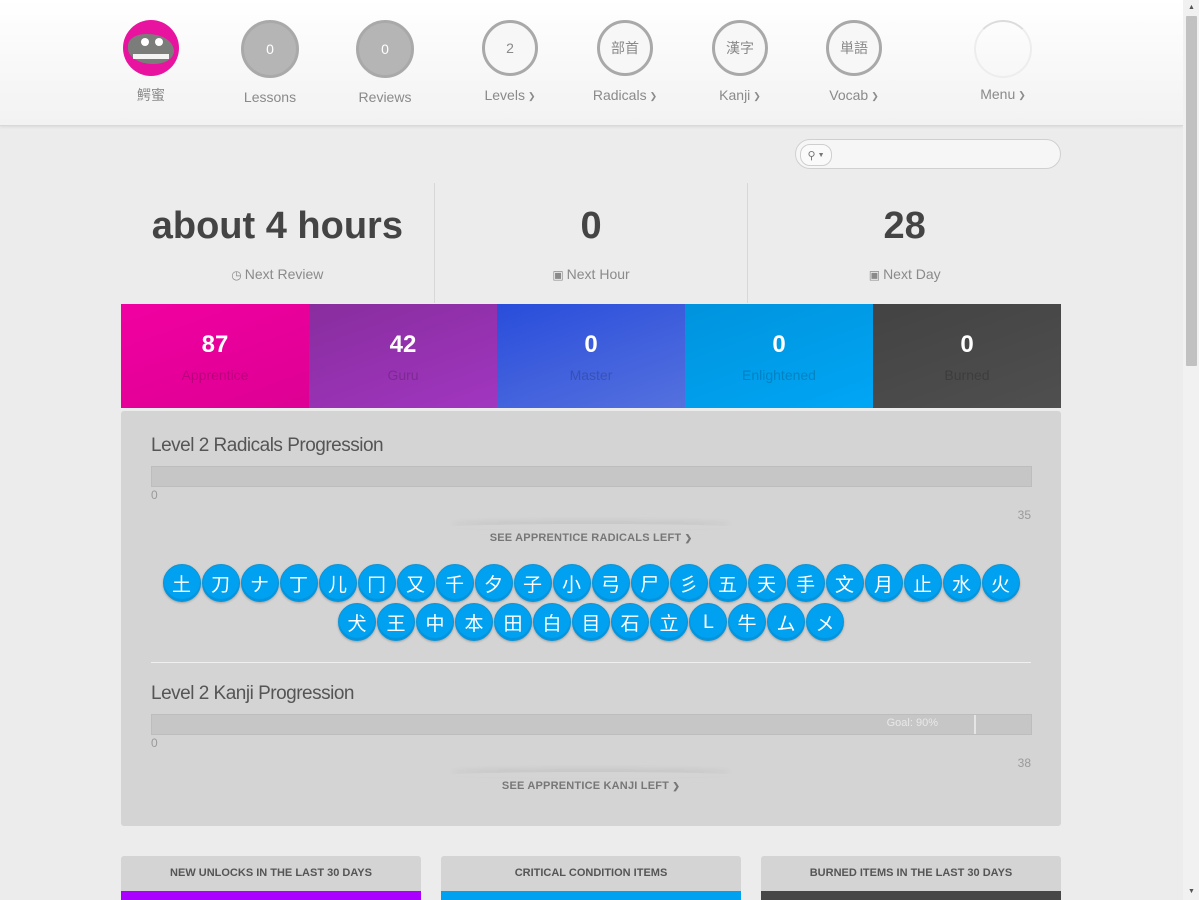 The width and height of the screenshot is (1199, 900). What do you see at coordinates (708, 622) in the screenshot?
I see `radical-item: L` at bounding box center [708, 622].